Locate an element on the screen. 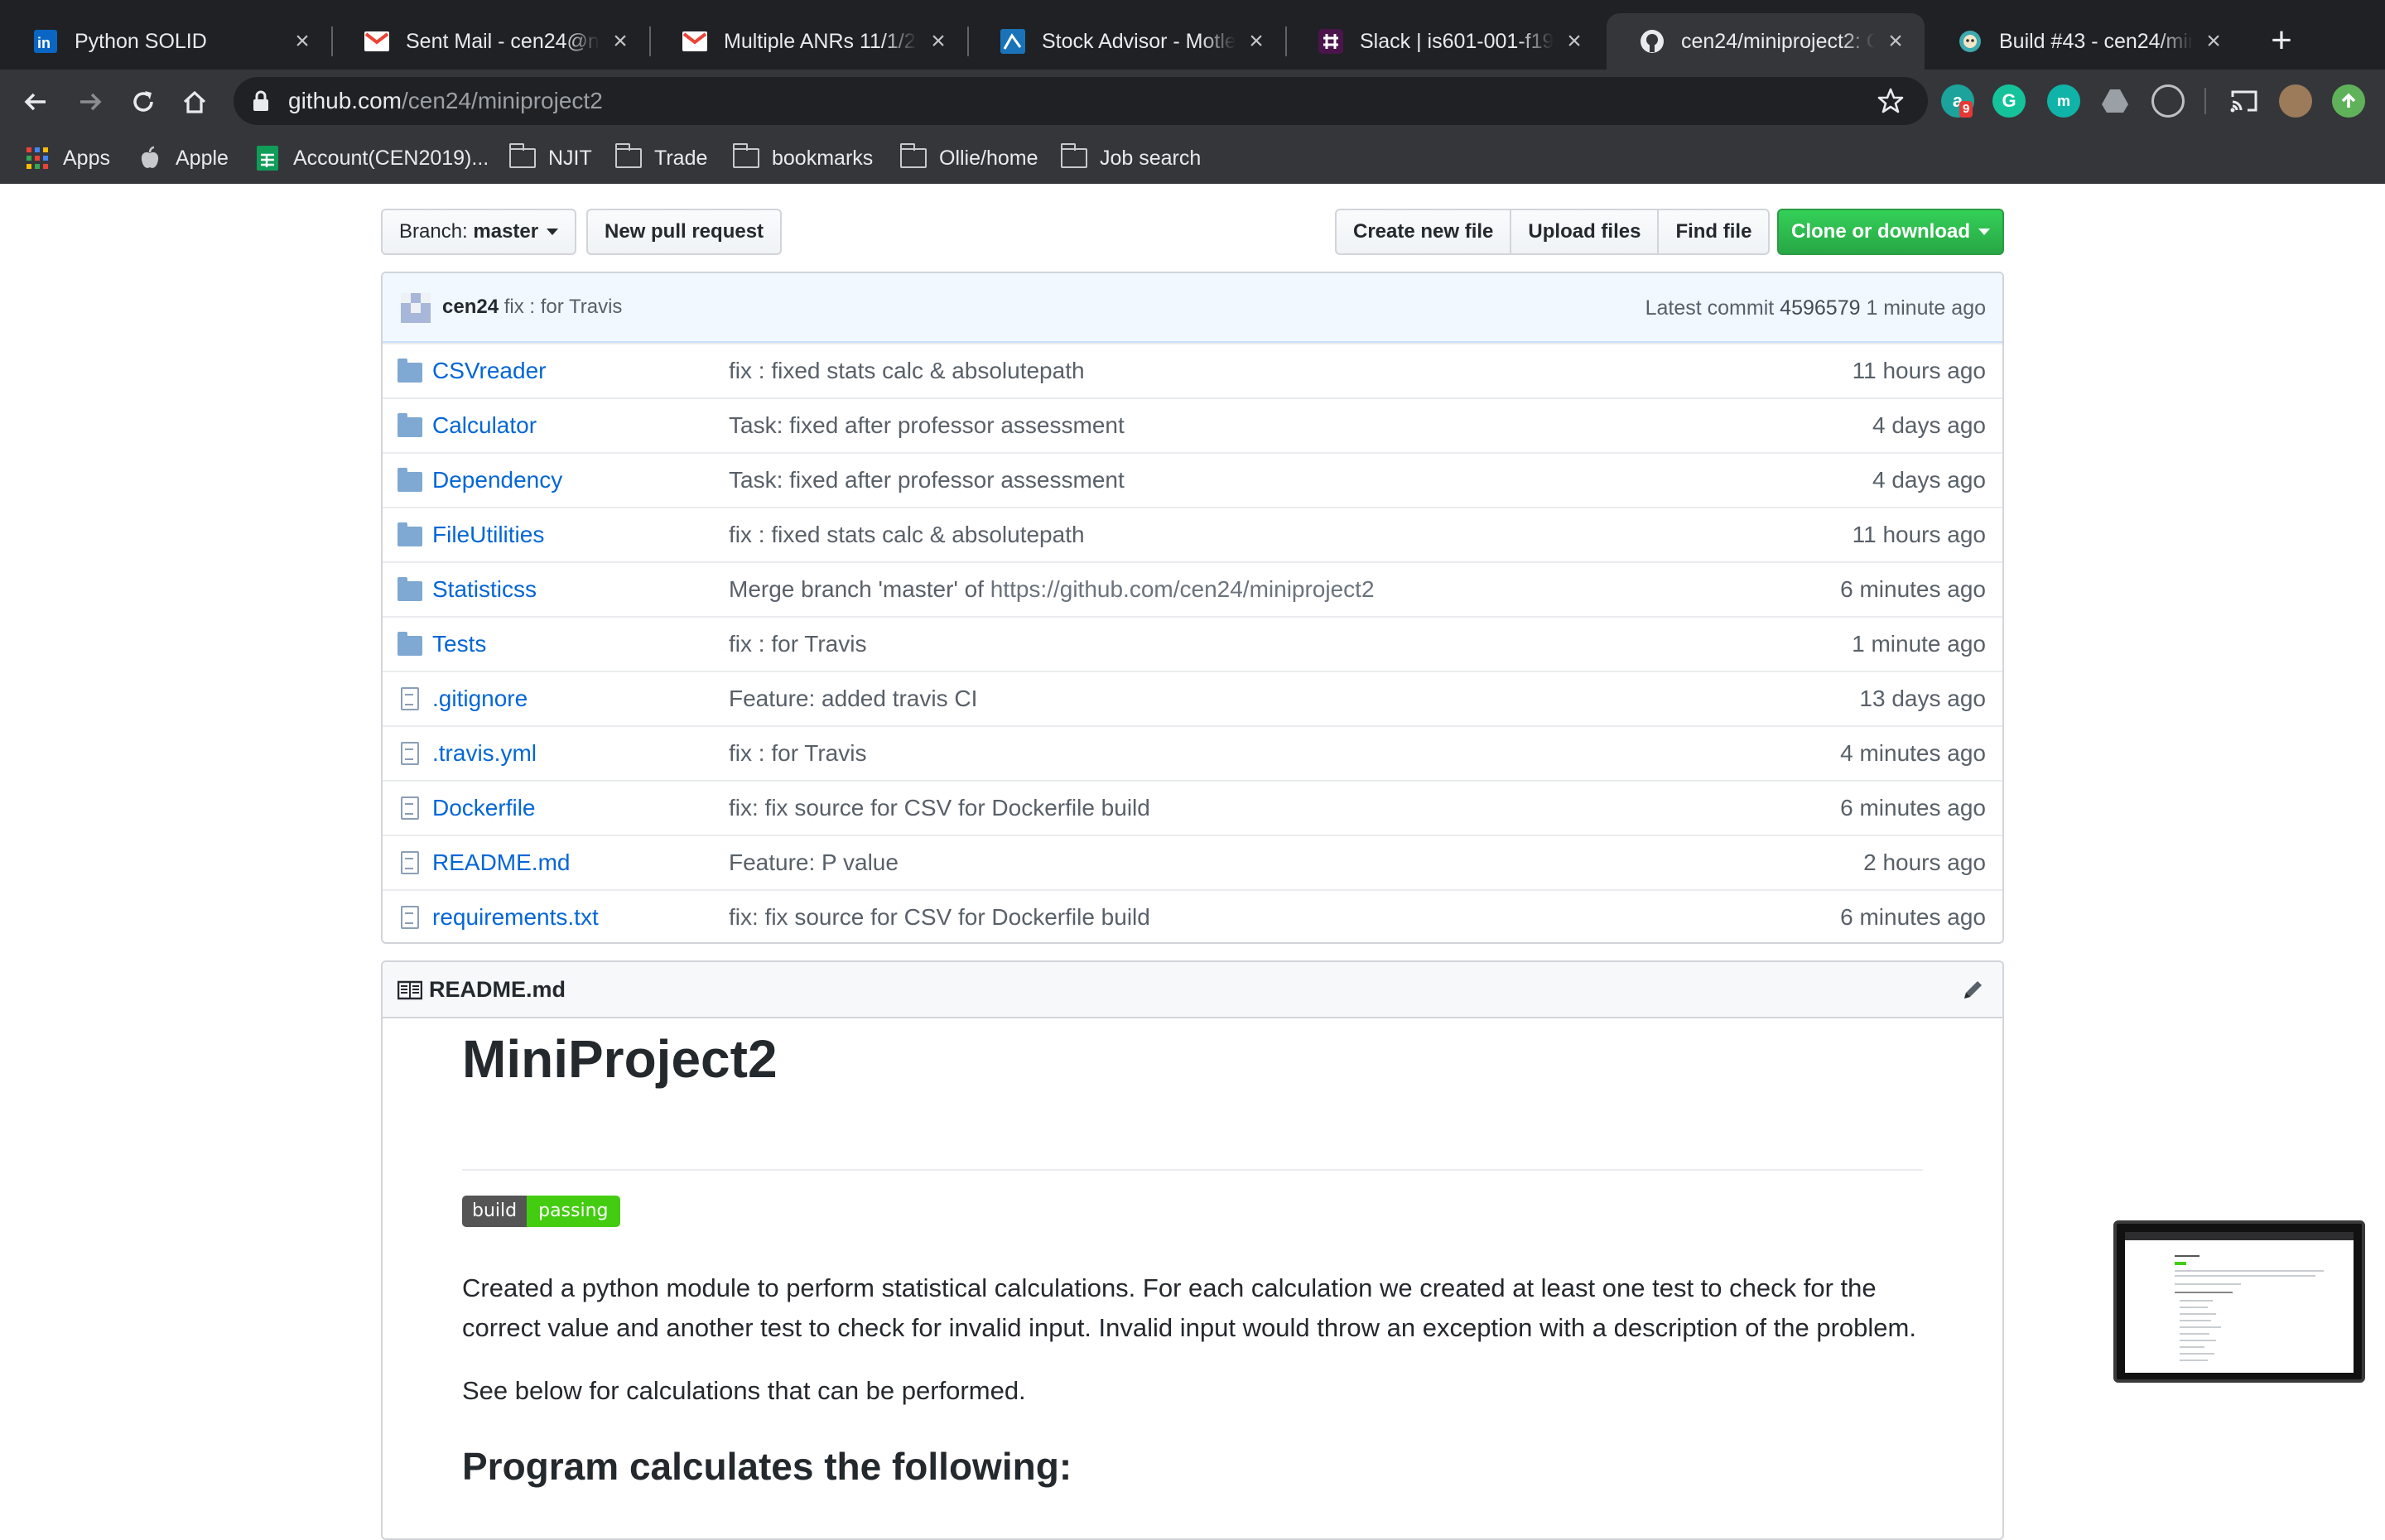  new-tab-button: + is located at coordinates (2281, 41).